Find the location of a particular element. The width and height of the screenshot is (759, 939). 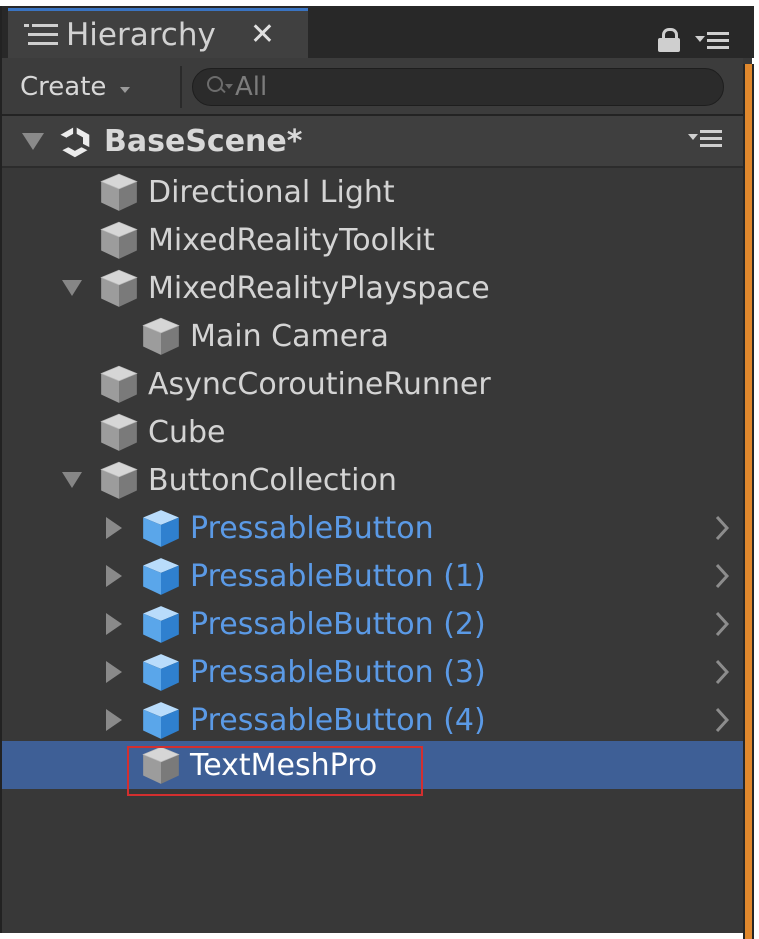

tree-item-label: MixedRealityToolkit is located at coordinates (291, 240).